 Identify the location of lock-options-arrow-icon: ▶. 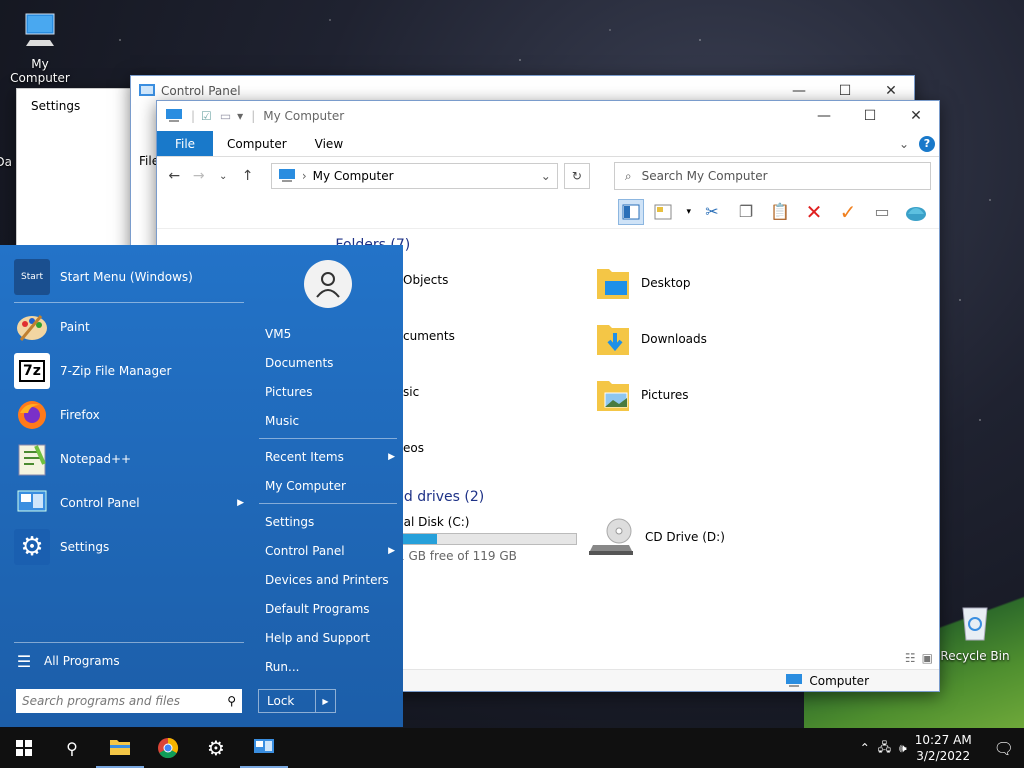
(325, 701).